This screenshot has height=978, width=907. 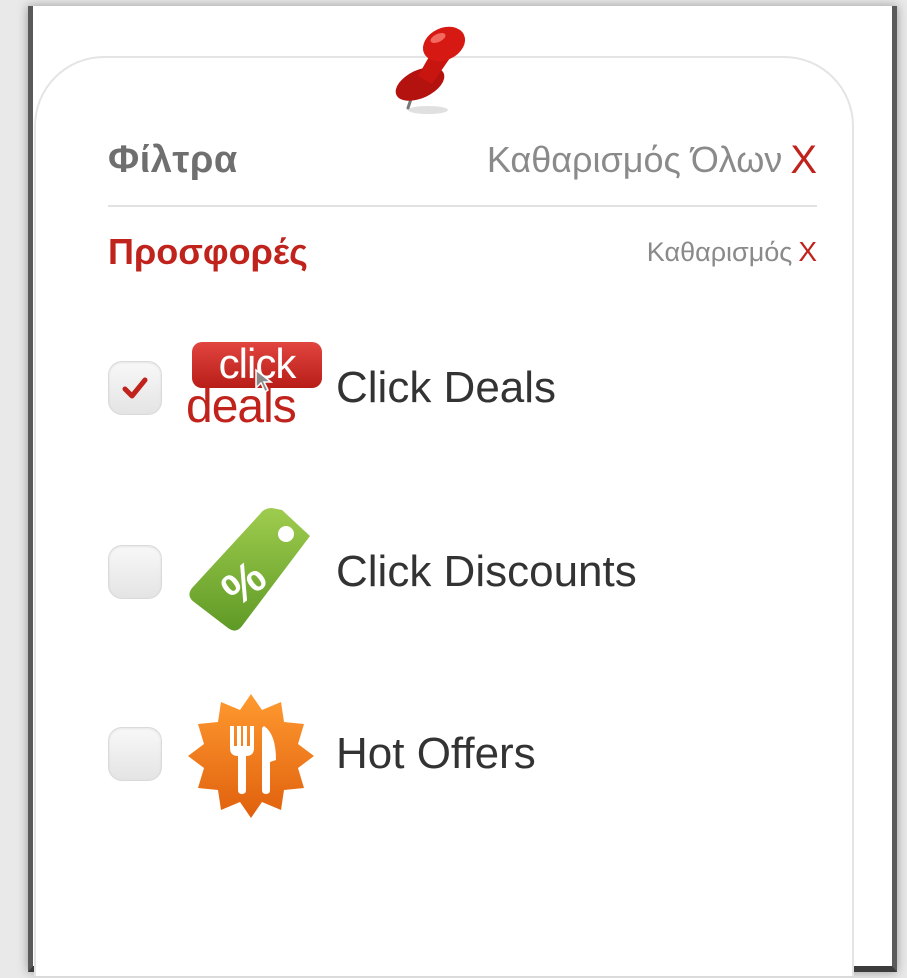 I want to click on clear-section-button: Καθαρισμός X, so click(x=732, y=252).